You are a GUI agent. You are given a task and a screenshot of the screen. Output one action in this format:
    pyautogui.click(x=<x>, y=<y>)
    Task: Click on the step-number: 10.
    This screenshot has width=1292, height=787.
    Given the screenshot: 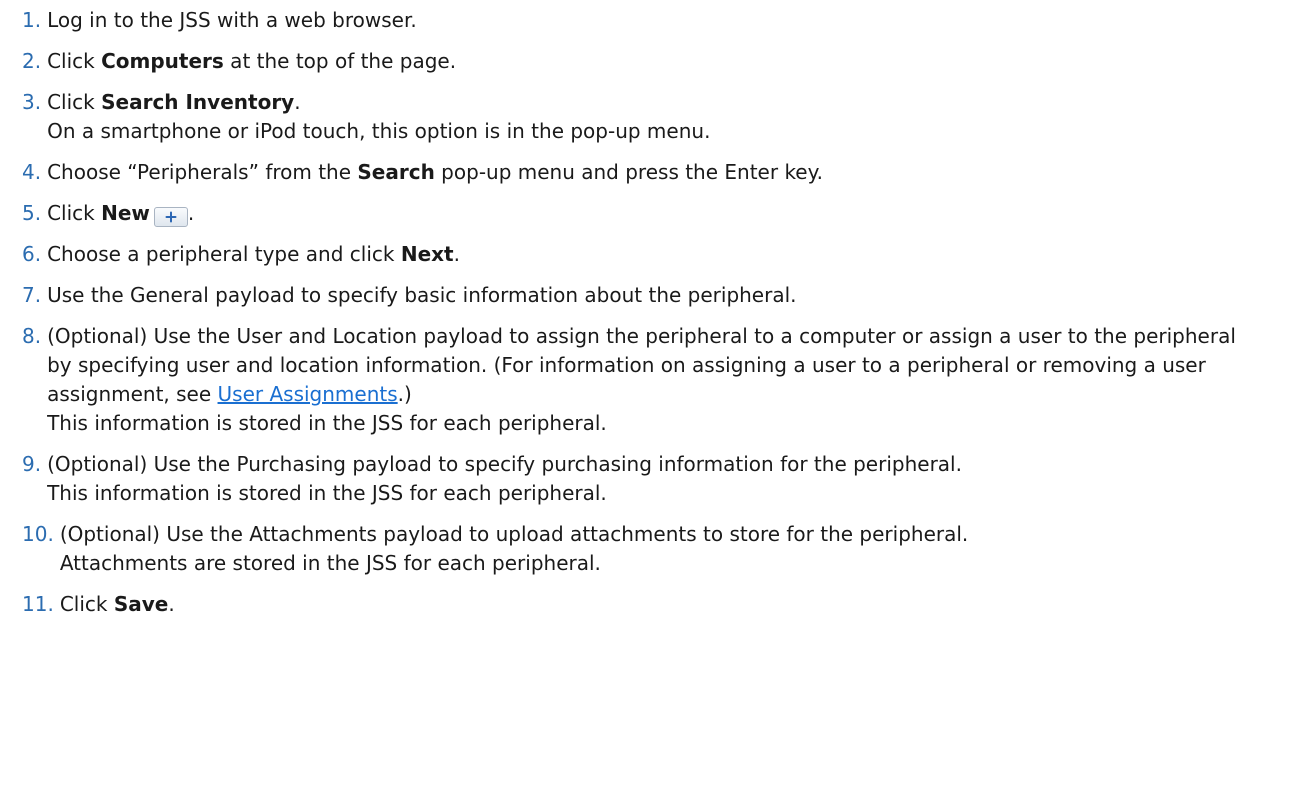 What is the action you would take?
    pyautogui.click(x=38, y=534)
    